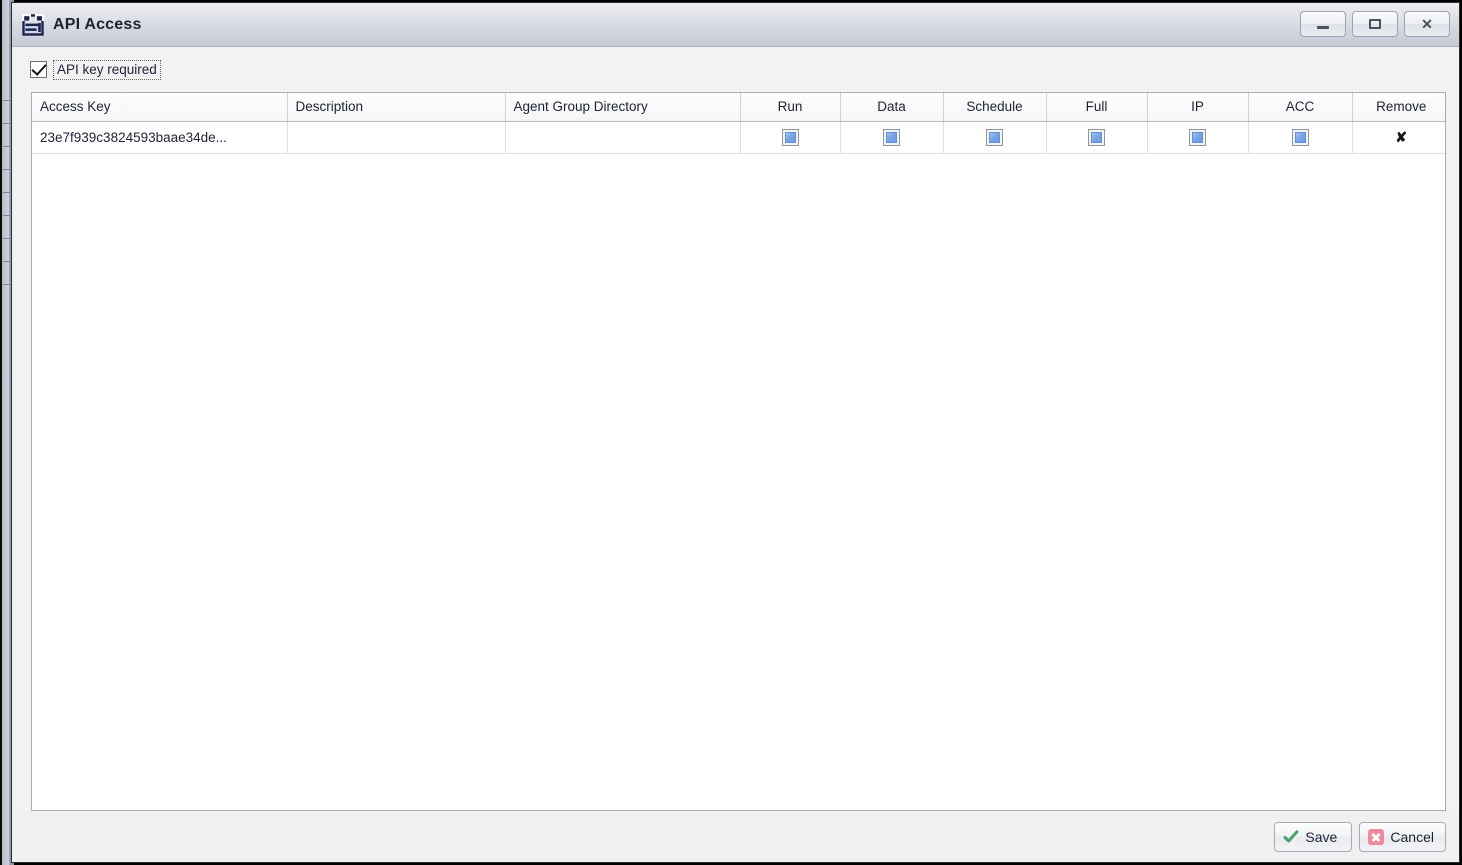  What do you see at coordinates (892, 107) in the screenshot?
I see `column-header-data: Data` at bounding box center [892, 107].